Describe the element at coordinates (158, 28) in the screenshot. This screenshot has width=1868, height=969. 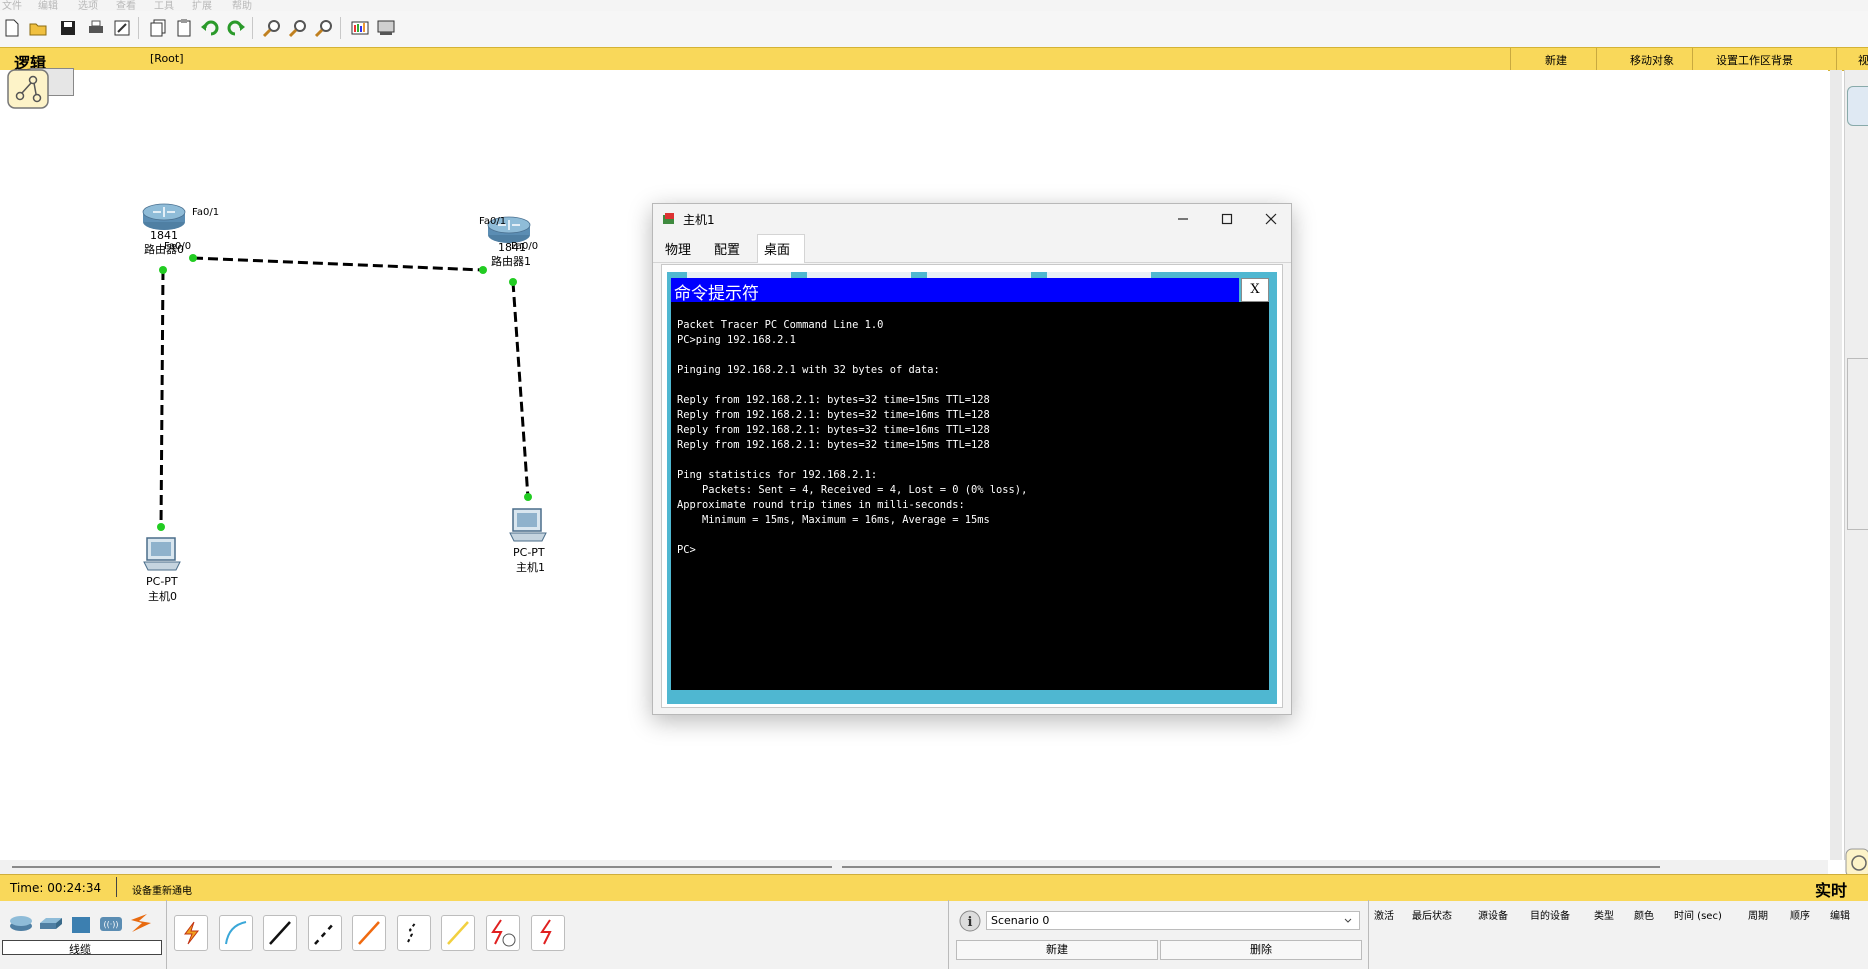
I see `copy-icon` at that location.